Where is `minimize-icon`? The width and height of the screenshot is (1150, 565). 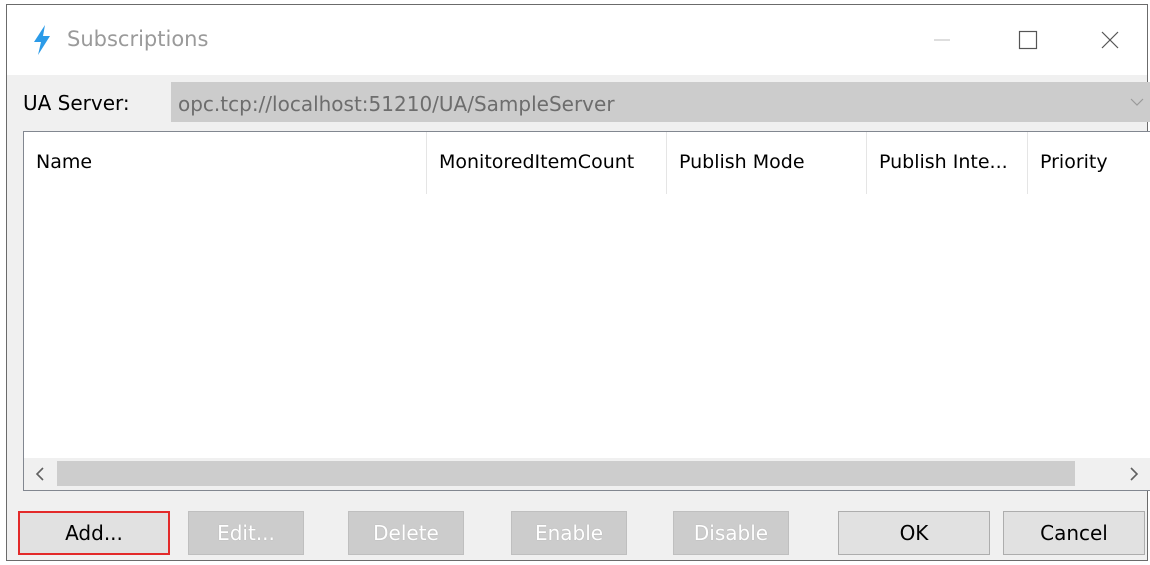 minimize-icon is located at coordinates (942, 40).